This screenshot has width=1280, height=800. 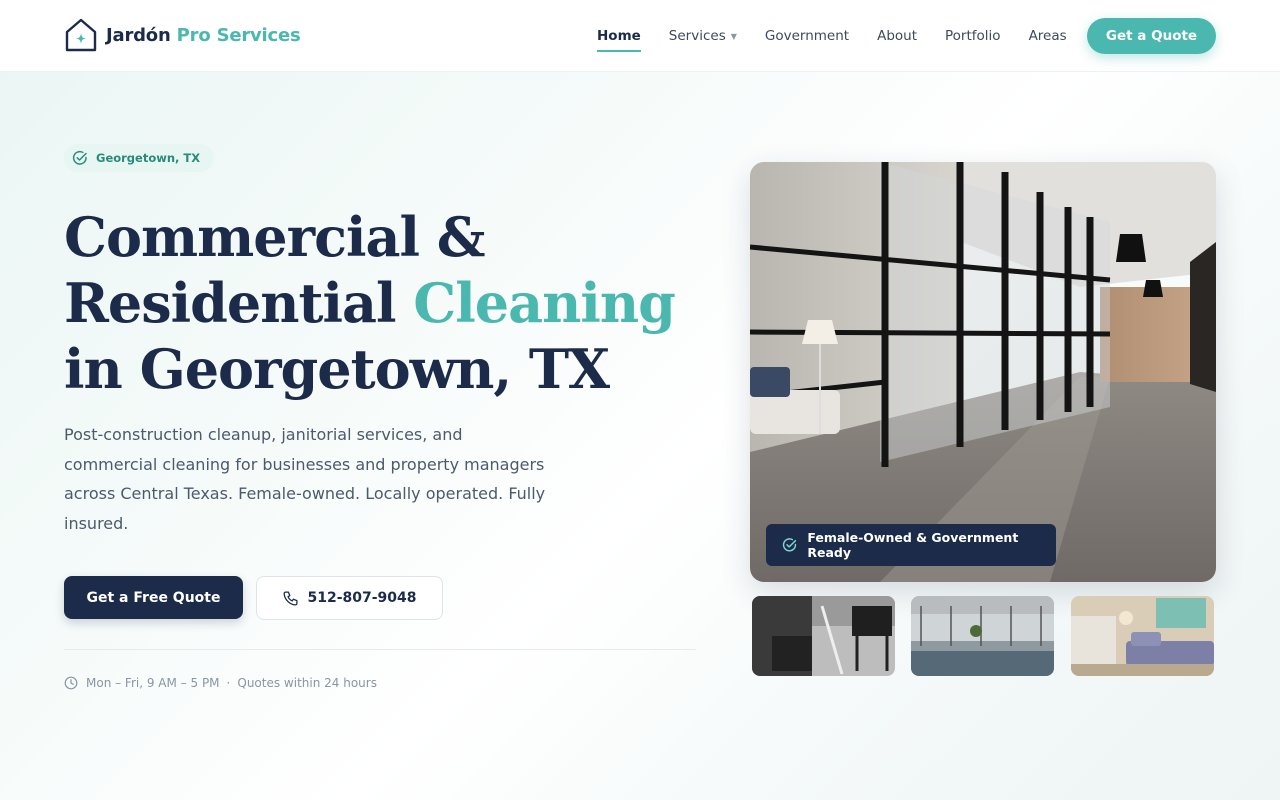 I want to click on brand-name-primary: Jardón, so click(x=138, y=35).